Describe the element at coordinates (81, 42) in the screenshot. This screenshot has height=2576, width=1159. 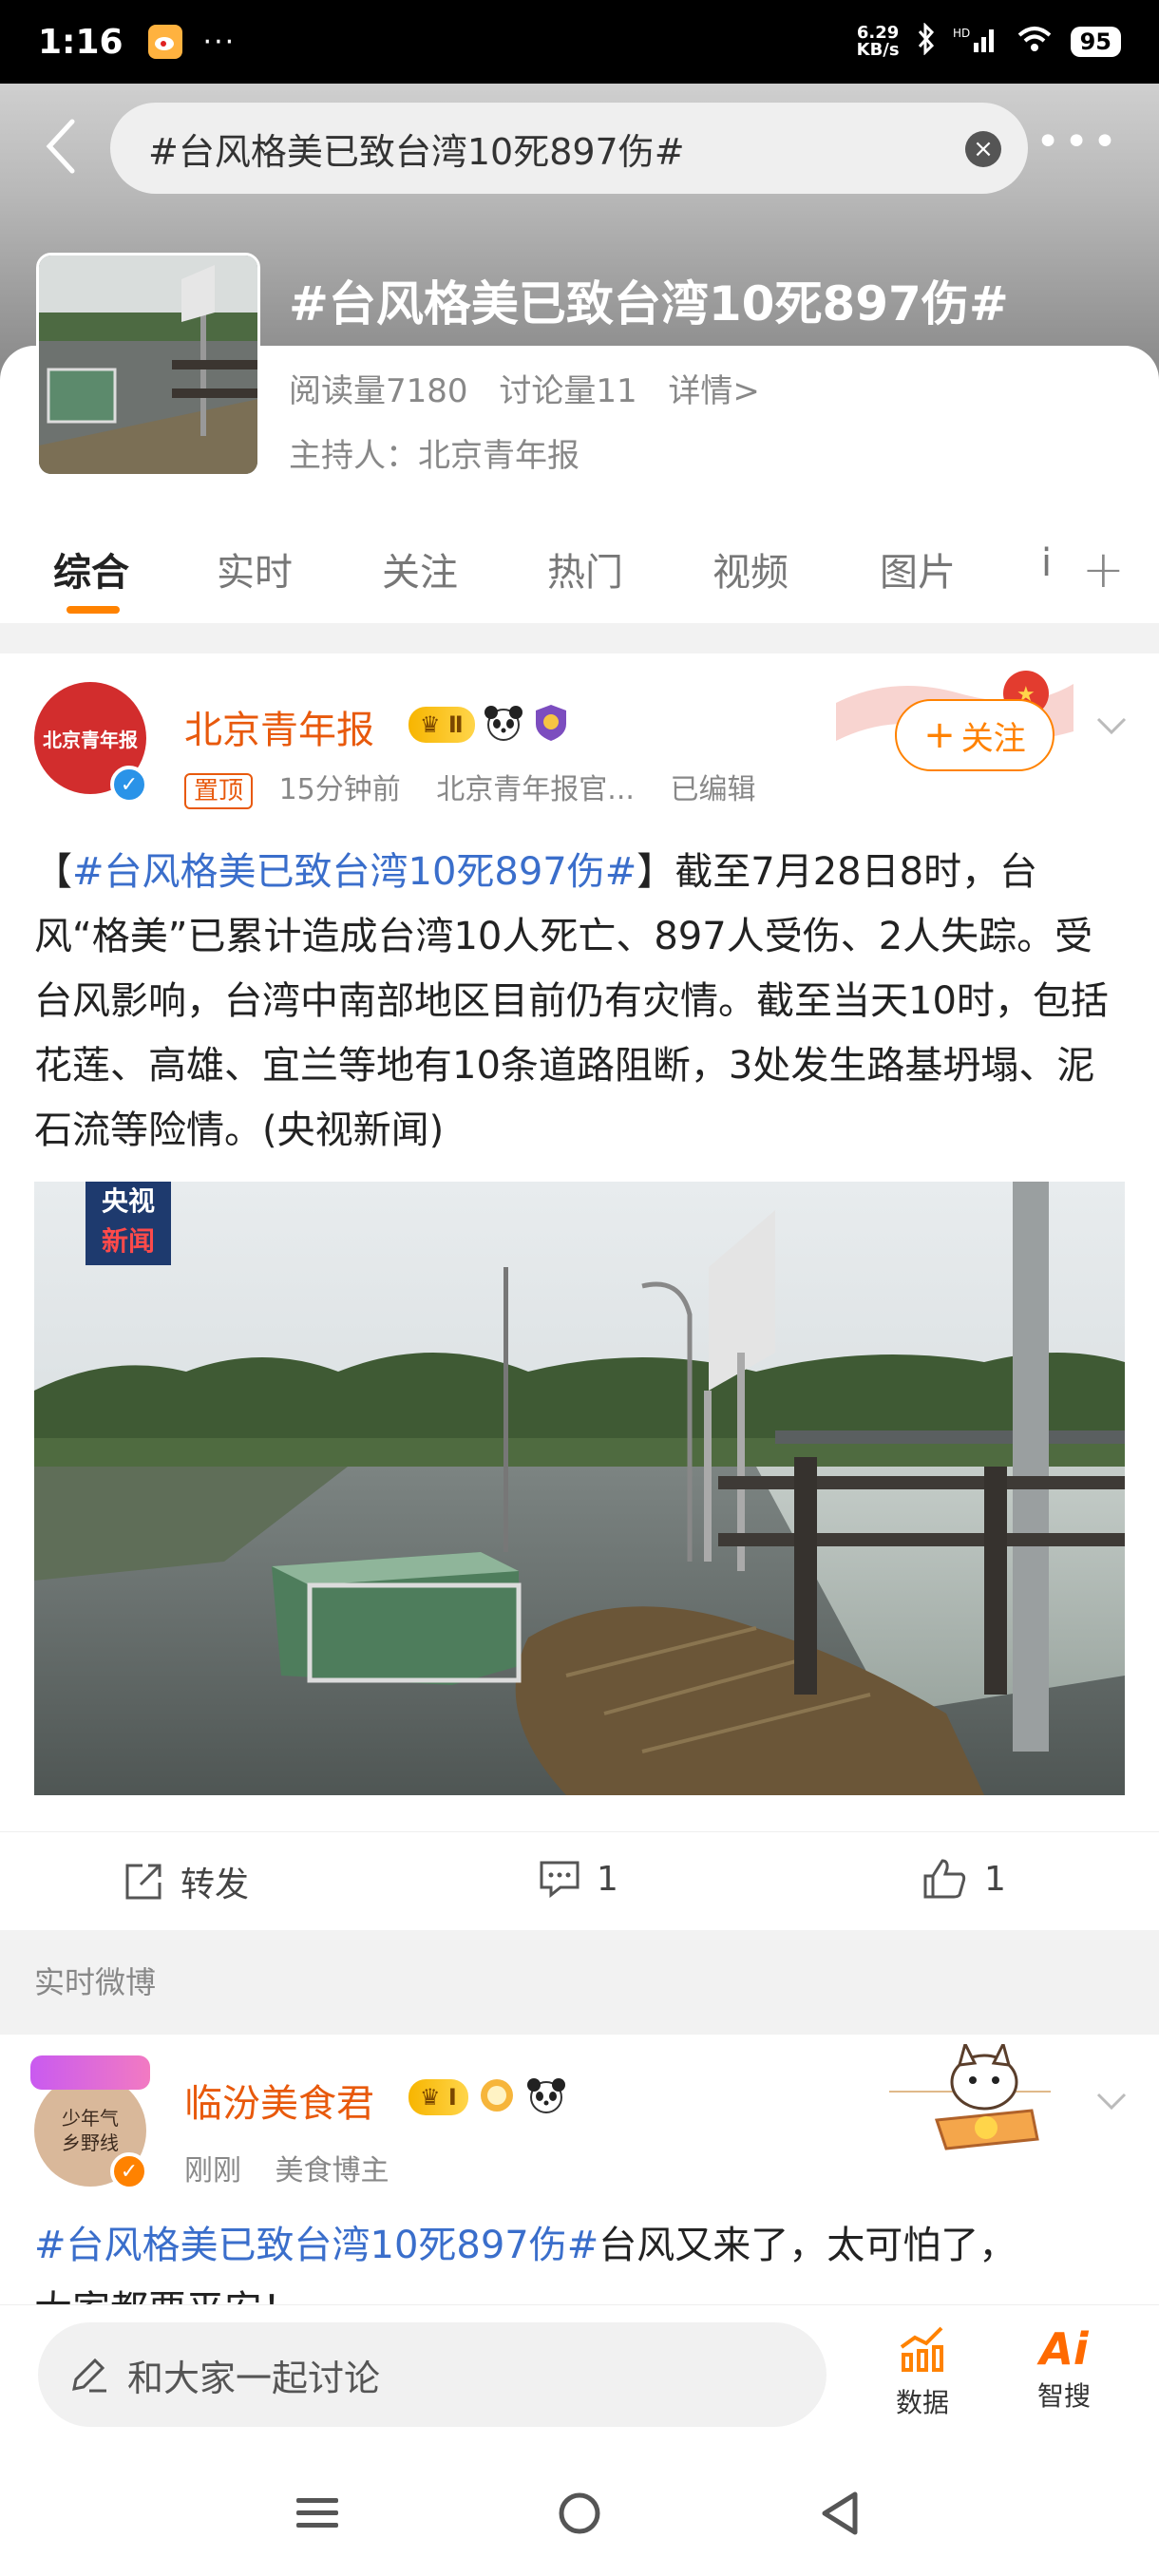
I see `status-time: 1:16` at that location.